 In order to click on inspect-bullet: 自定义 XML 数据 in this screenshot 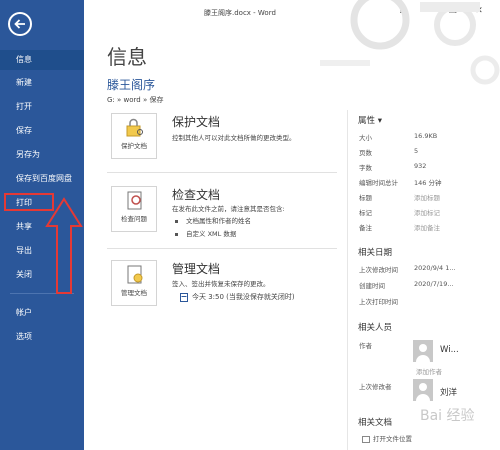, I will do `click(205, 233)`.